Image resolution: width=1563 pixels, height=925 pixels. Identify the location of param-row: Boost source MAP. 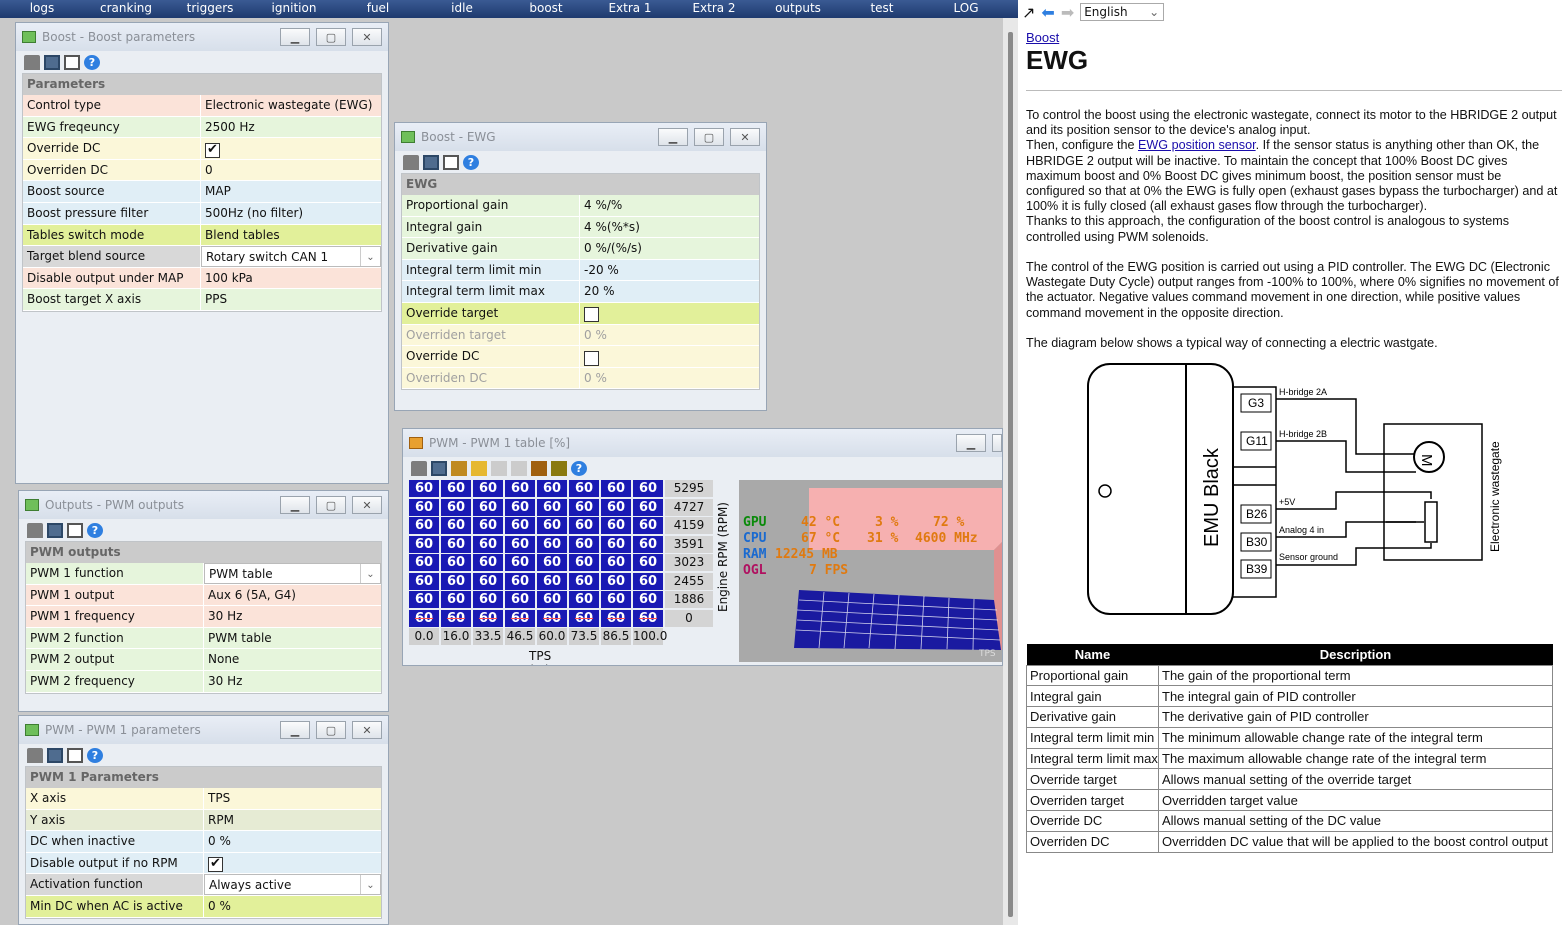
(202, 192).